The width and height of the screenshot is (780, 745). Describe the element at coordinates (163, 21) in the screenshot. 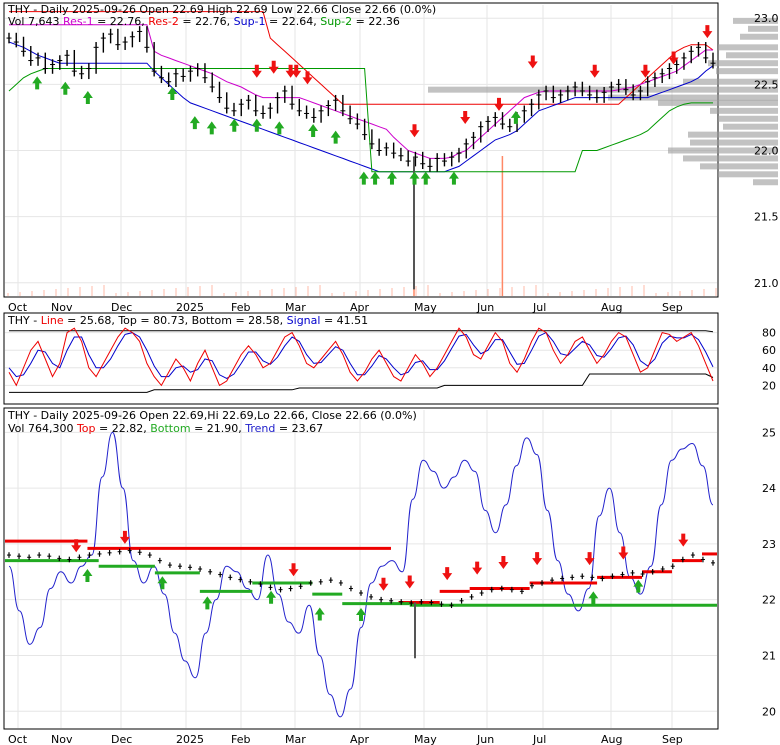

I see `res2-label: Res-2` at that location.